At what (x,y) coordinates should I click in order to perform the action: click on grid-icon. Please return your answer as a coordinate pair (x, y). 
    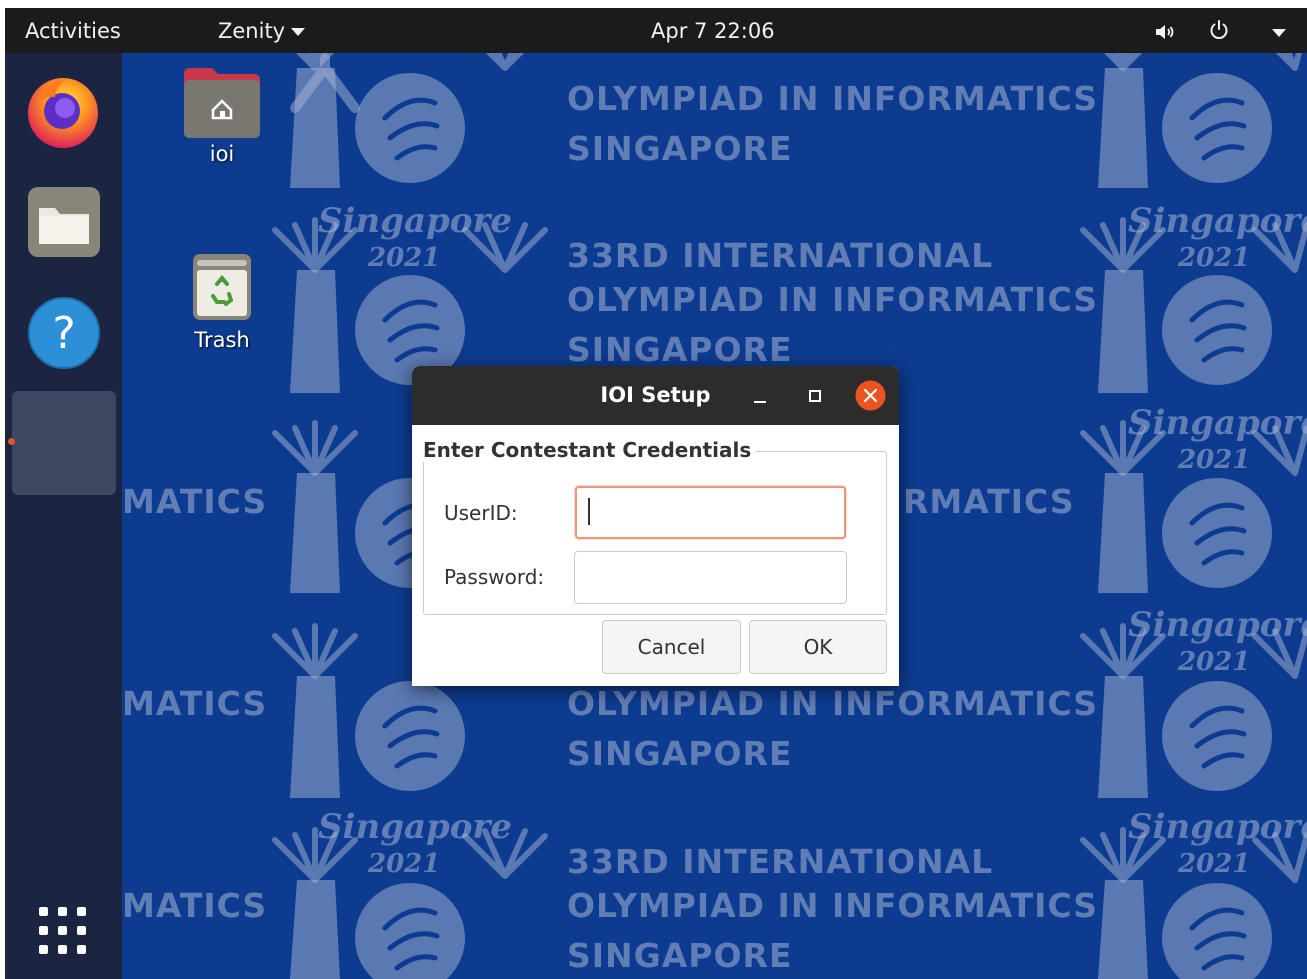
    Looking at the image, I should click on (62, 930).